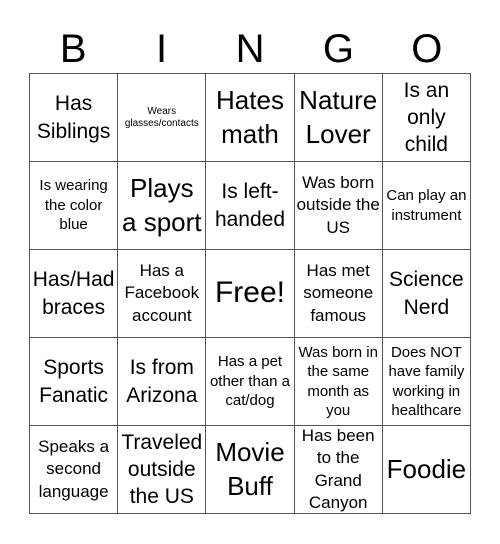 Image resolution: width=500 pixels, height=544 pixels. What do you see at coordinates (426, 118) in the screenshot?
I see `bingo-cell: Is an only child` at bounding box center [426, 118].